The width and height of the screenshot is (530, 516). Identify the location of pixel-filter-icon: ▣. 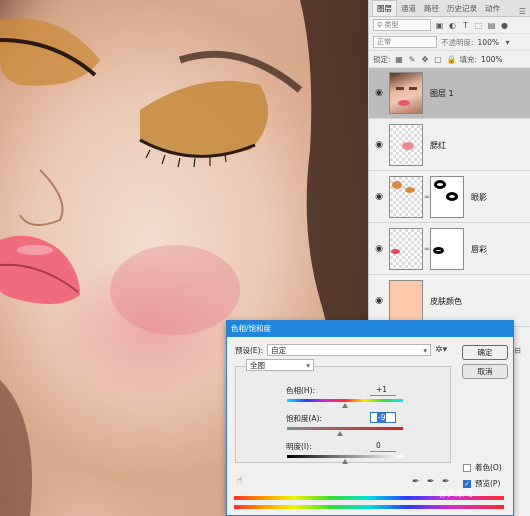
(439, 25).